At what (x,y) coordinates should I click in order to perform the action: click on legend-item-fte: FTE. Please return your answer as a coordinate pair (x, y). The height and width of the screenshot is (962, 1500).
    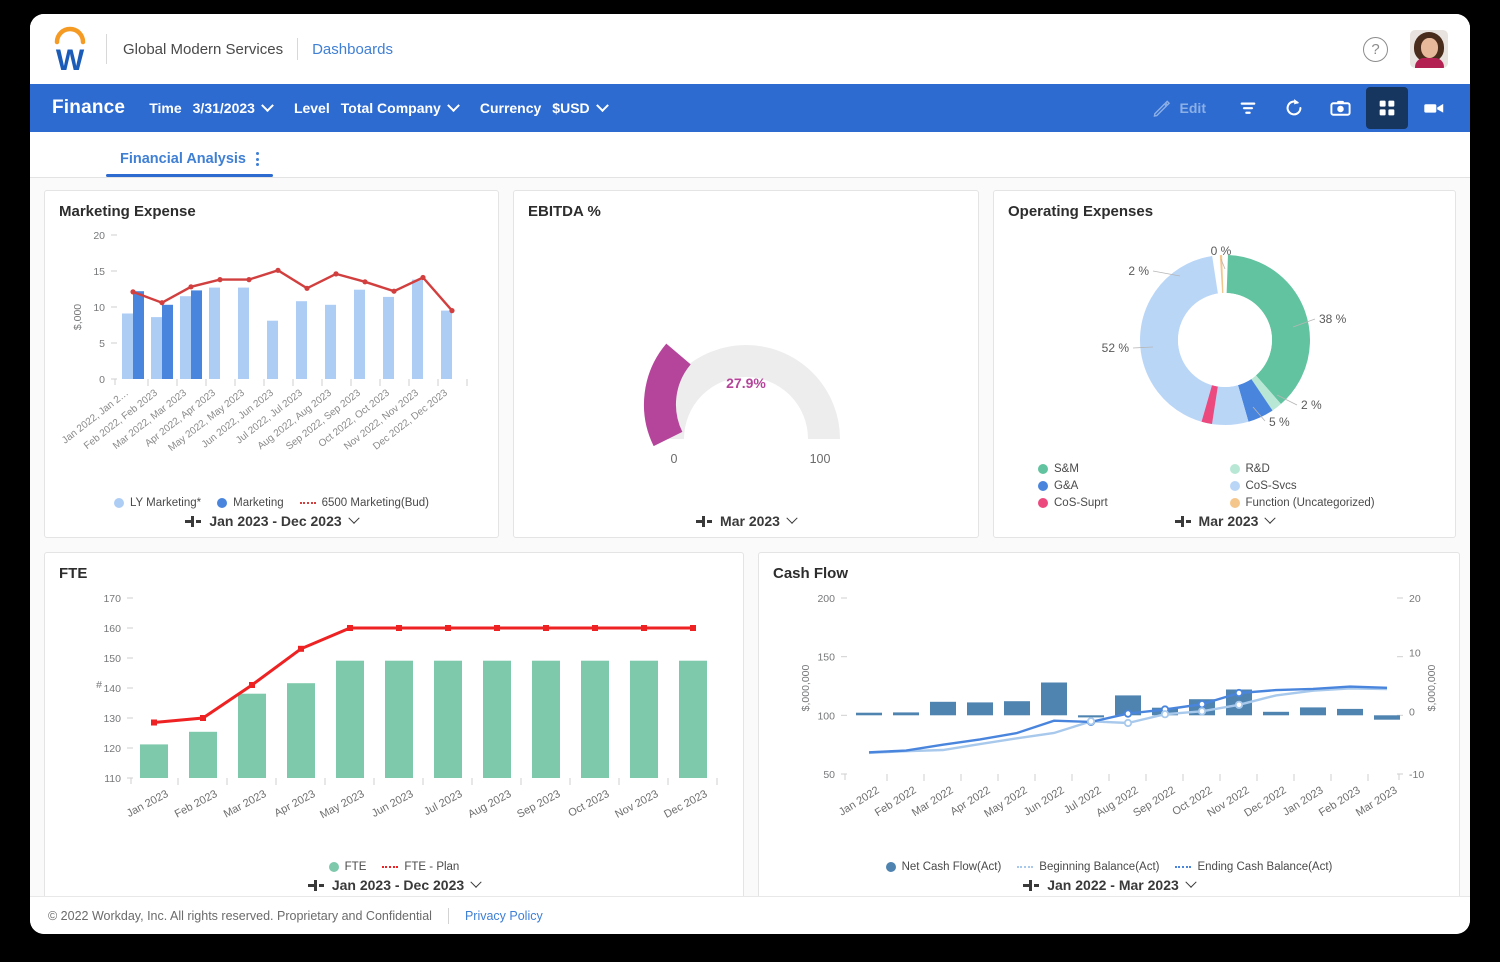
    Looking at the image, I should click on (347, 867).